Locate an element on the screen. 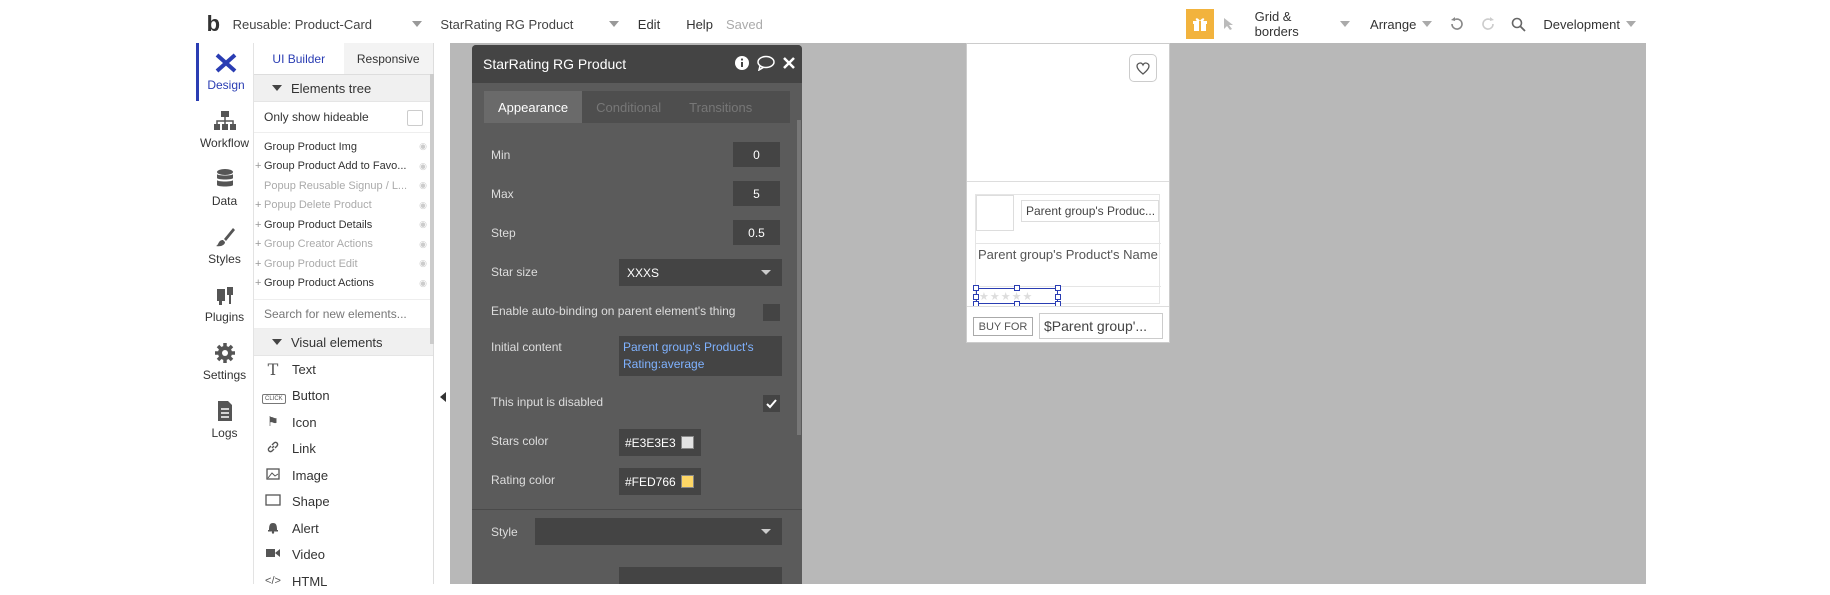 The width and height of the screenshot is (1830, 595). menu-help: Help is located at coordinates (699, 24).